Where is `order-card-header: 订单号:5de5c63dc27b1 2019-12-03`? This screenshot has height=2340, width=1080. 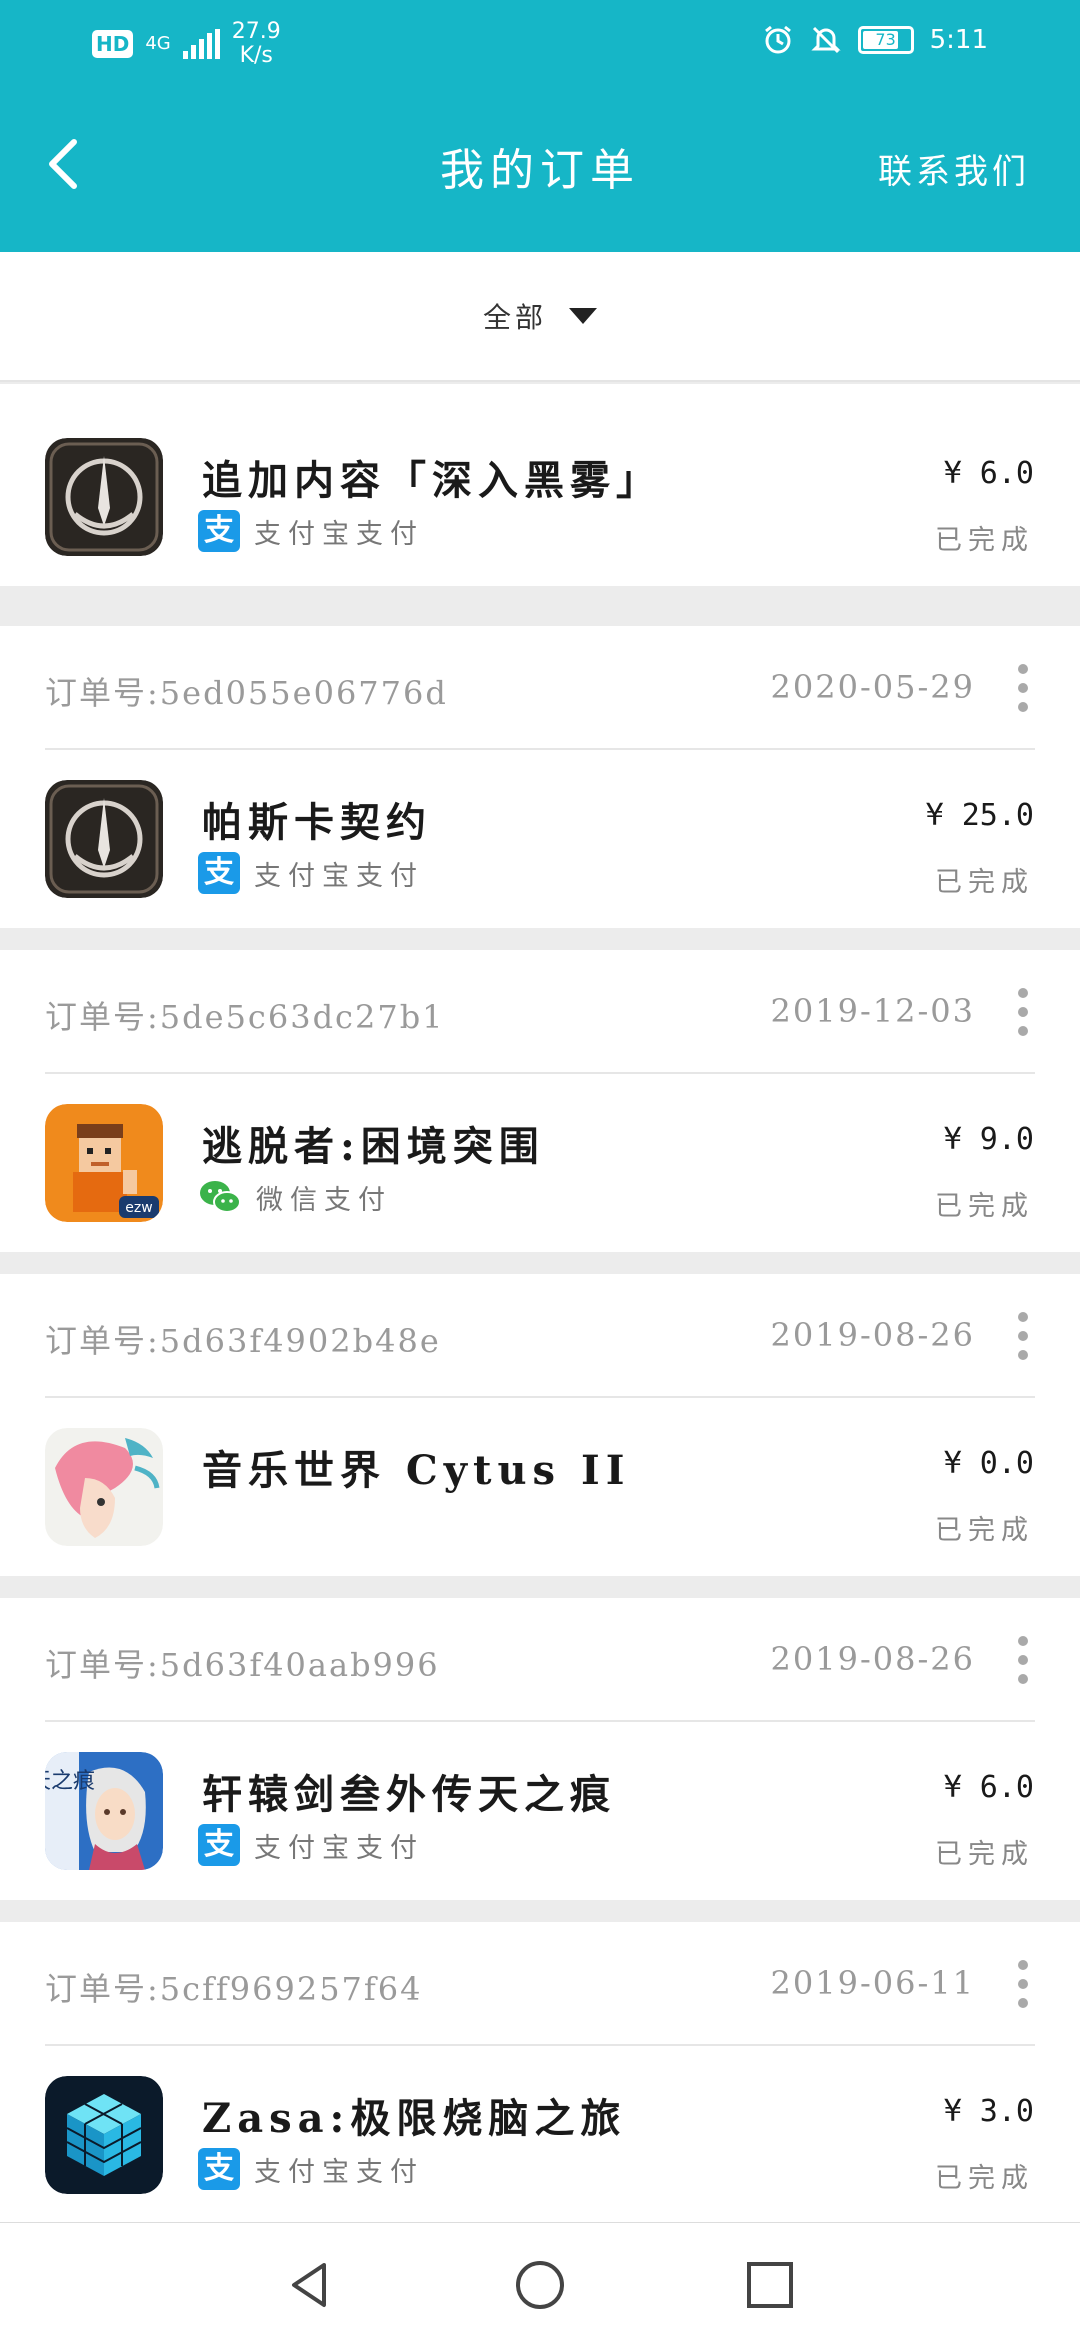
order-card-header: 订单号:5de5c63dc27b1 2019-12-03 is located at coordinates (540, 1012).